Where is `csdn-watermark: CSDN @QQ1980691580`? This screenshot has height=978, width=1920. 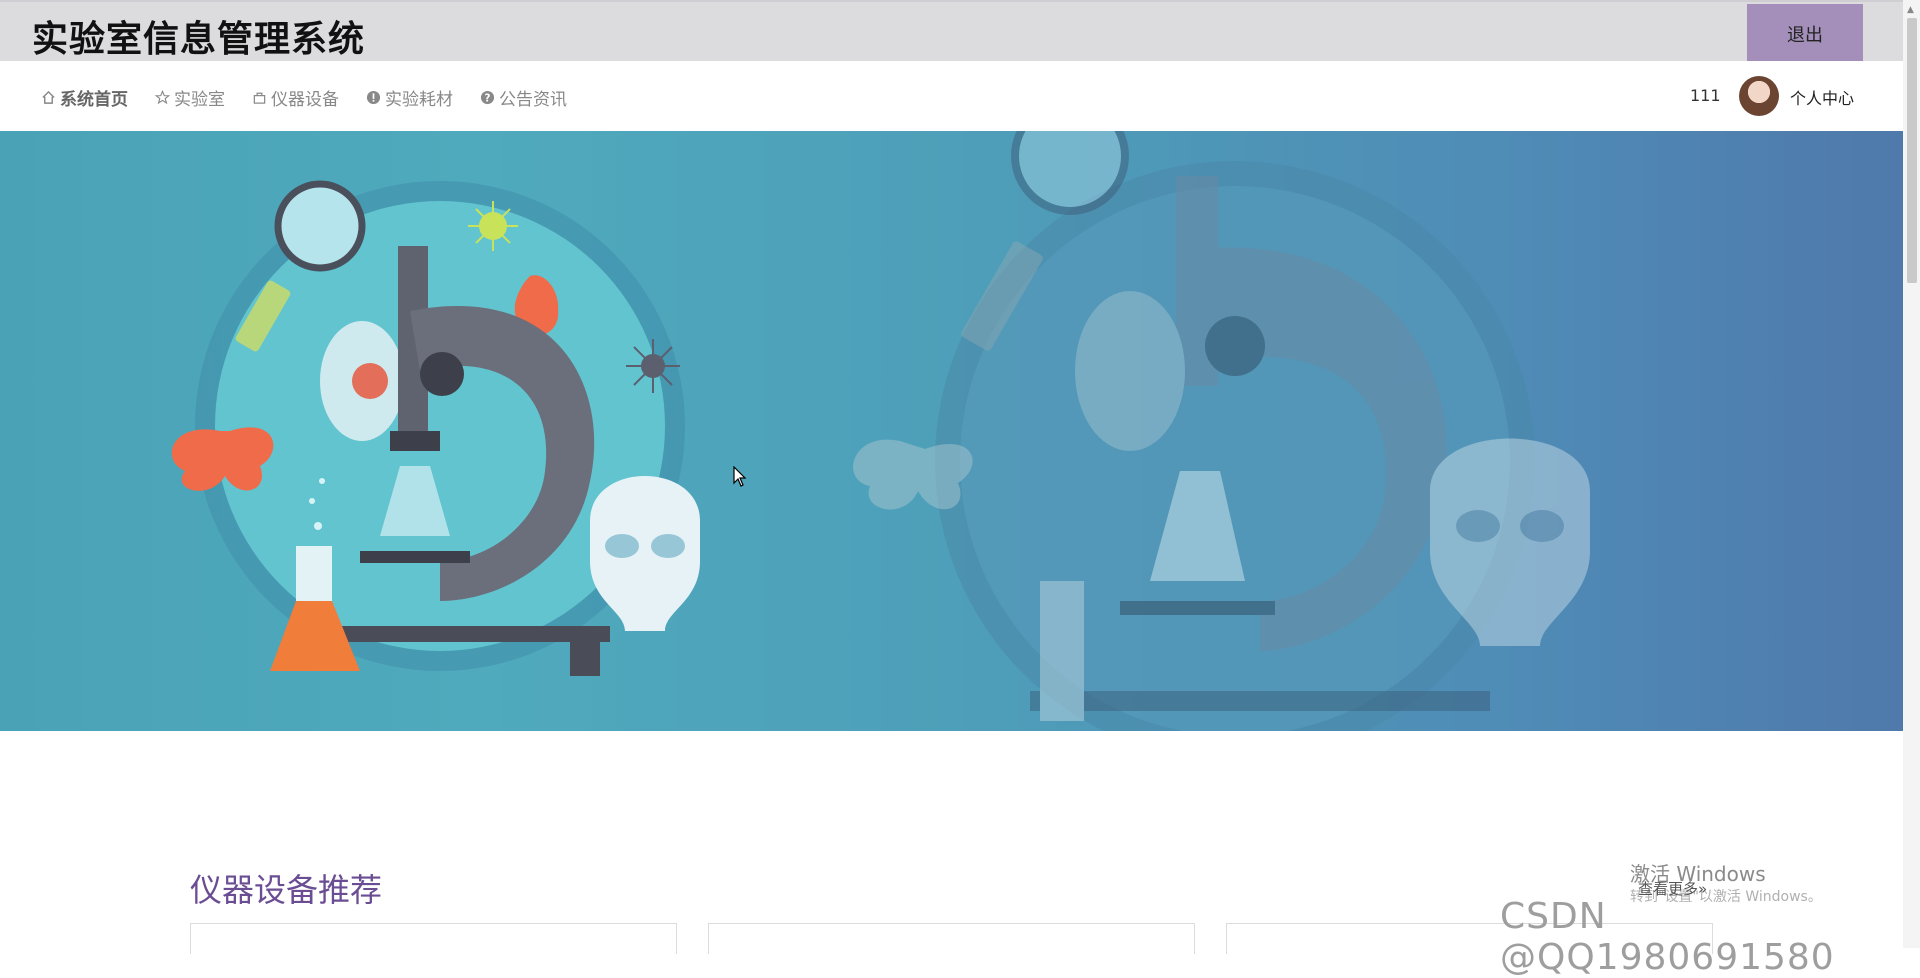
csdn-watermark: CSDN @QQ1980691580 is located at coordinates (1667, 937).